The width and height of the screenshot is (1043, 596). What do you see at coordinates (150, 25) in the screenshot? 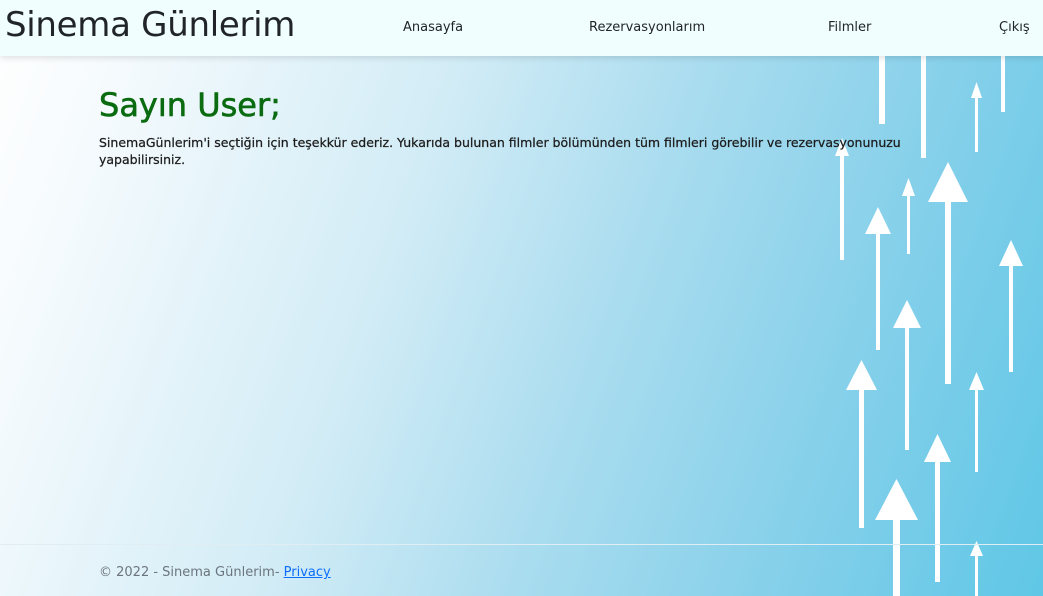
I see `brand-logo-link: Sinema Günlerim` at bounding box center [150, 25].